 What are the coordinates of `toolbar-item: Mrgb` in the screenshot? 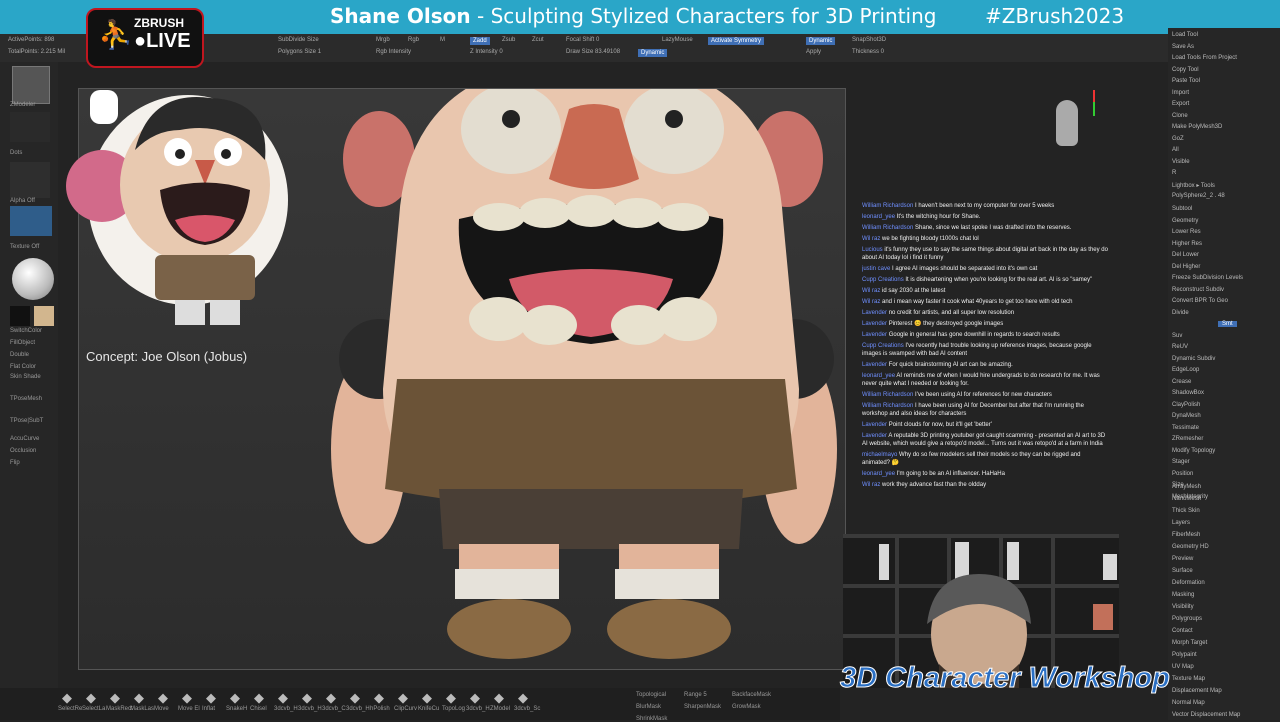 It's located at (383, 40).